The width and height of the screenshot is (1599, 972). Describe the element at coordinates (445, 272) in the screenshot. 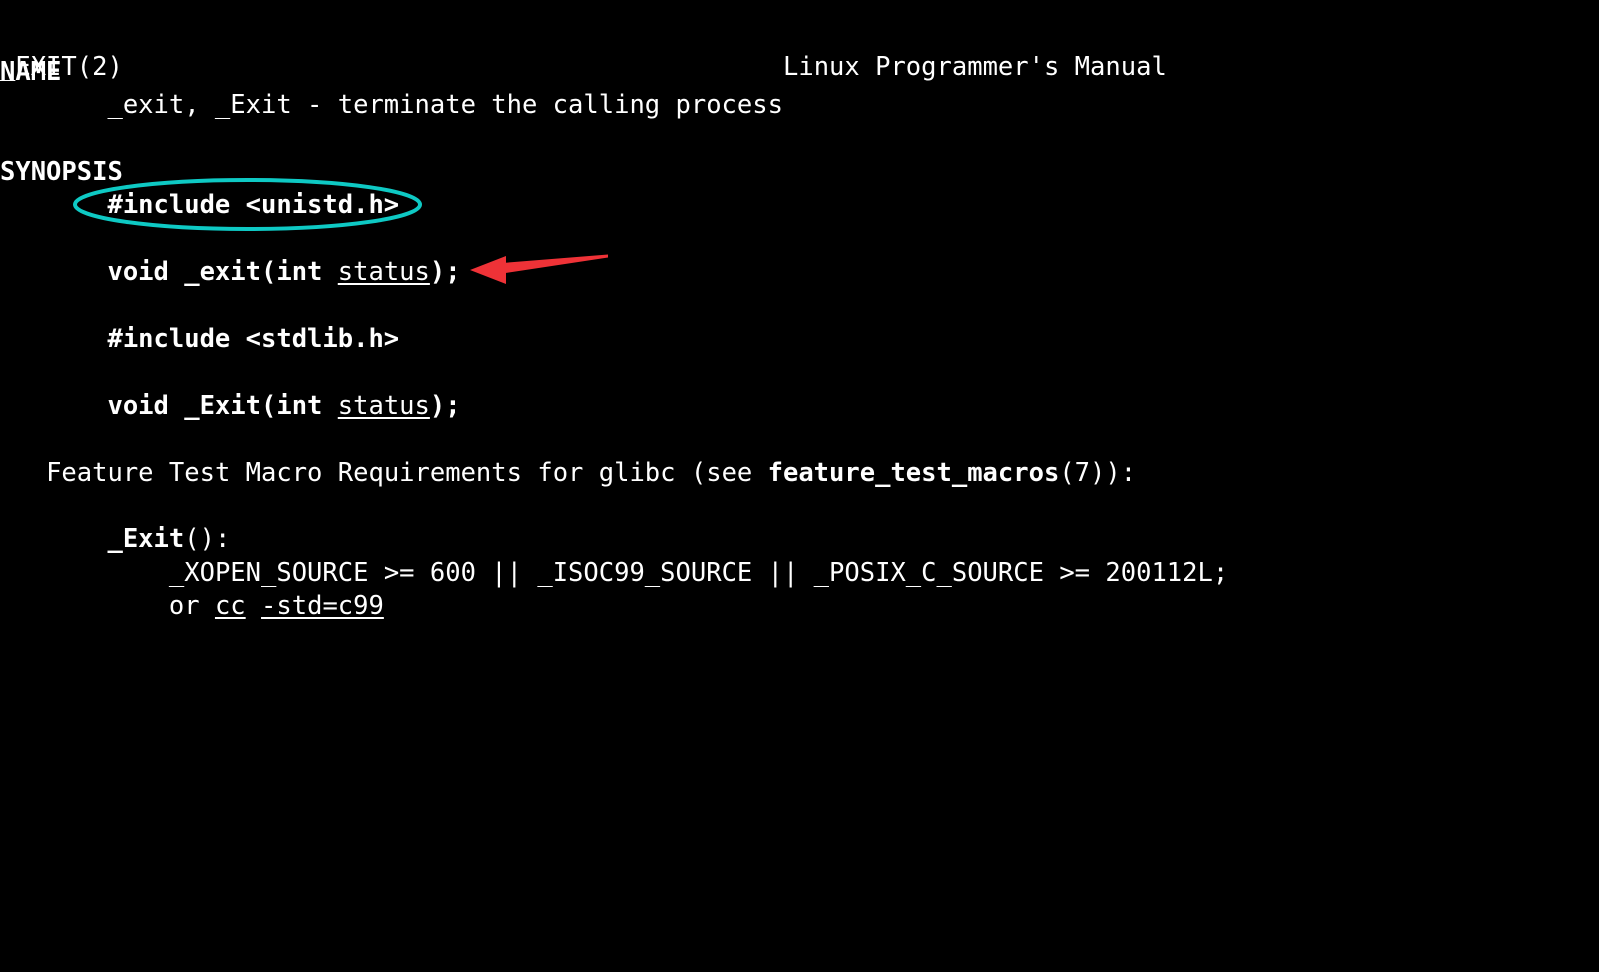

I see `proto-exit-tail: );` at that location.